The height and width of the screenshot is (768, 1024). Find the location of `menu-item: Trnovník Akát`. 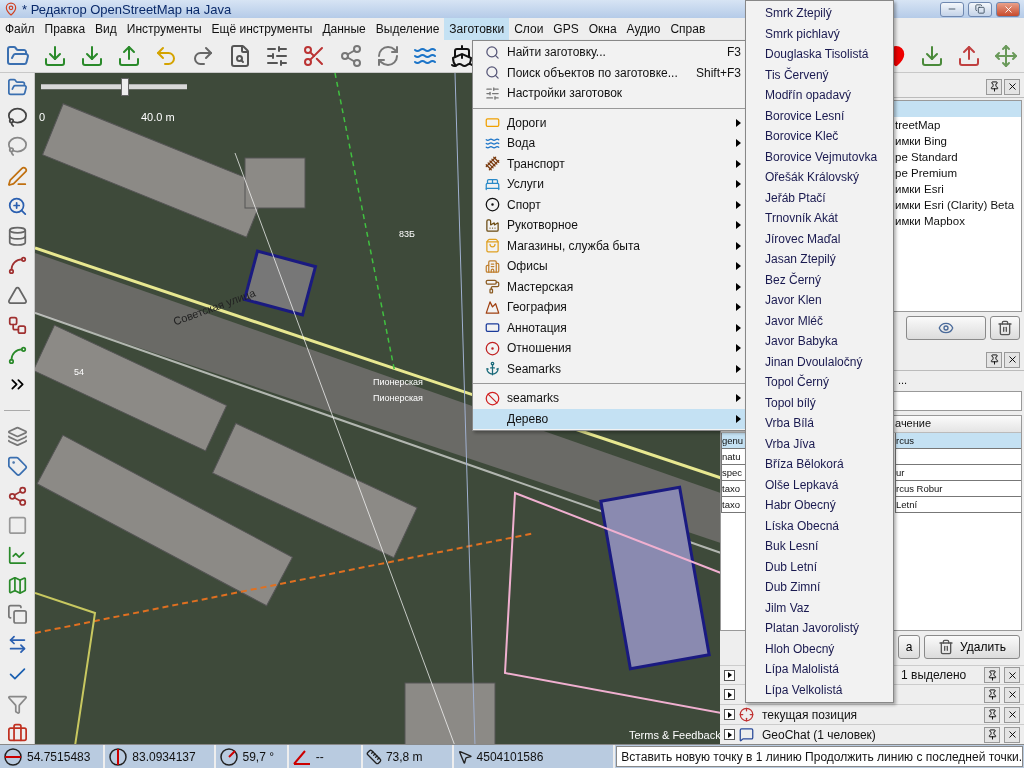

menu-item: Trnovník Akát is located at coordinates (819, 218).